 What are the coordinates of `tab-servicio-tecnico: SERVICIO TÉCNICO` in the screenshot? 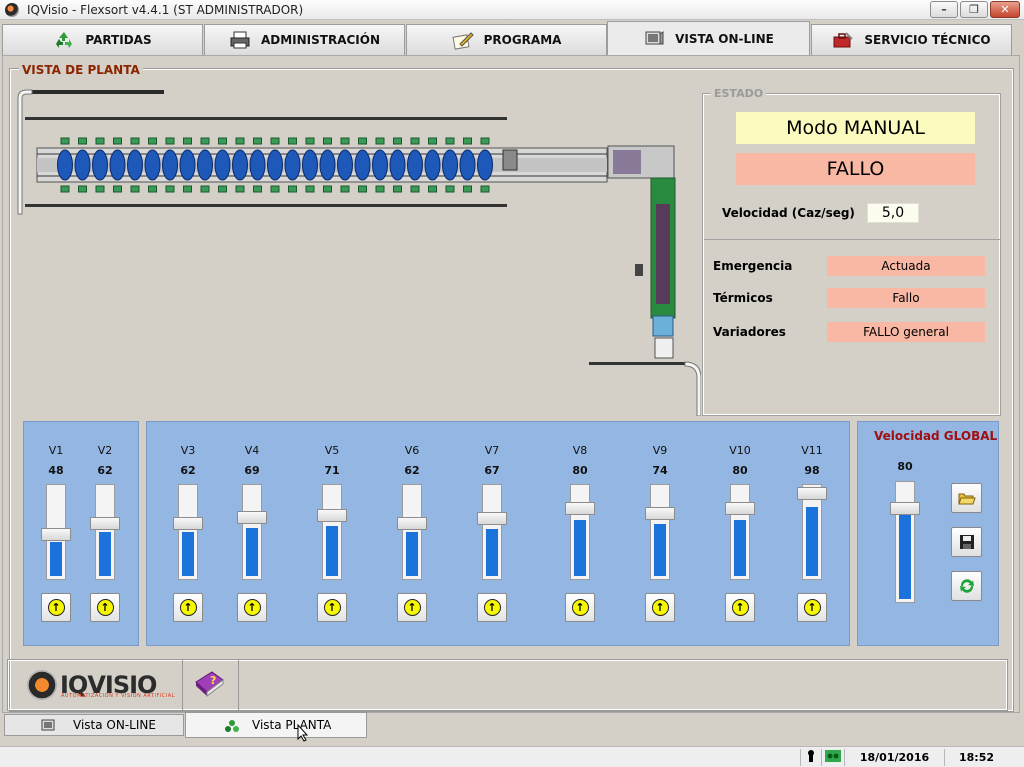 It's located at (911, 39).